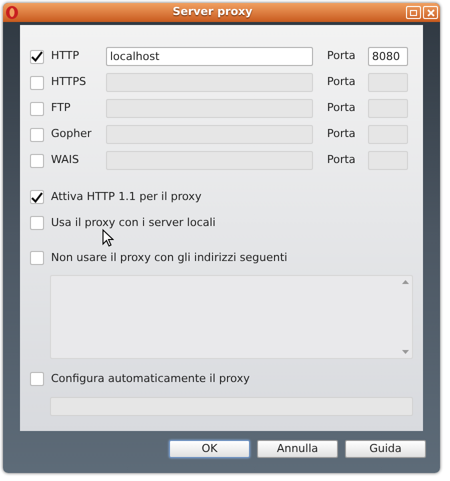 The image size is (450, 481). I want to click on window-title: Server proxy, so click(213, 12).